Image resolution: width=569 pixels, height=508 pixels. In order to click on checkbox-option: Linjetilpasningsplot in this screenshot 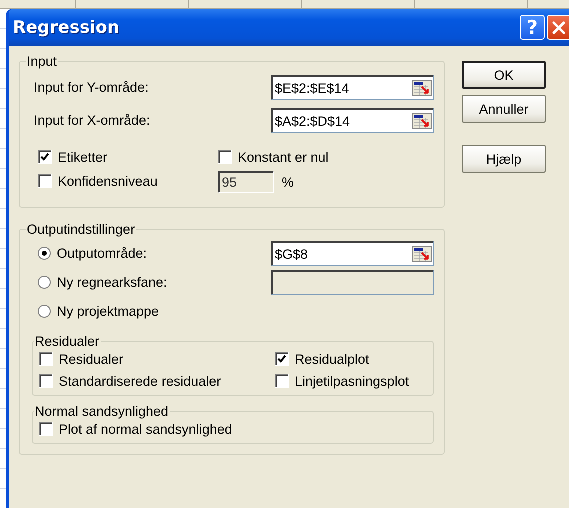, I will do `click(349, 381)`.